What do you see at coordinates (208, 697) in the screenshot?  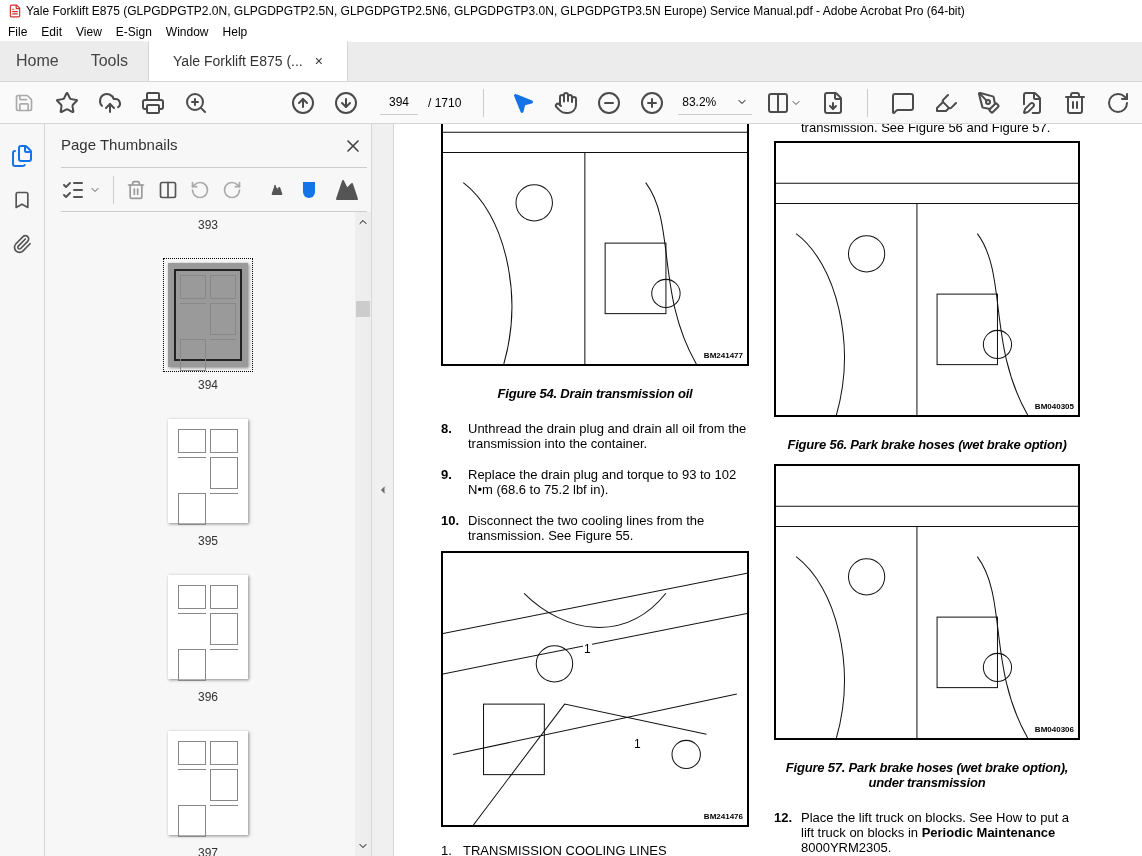 I see `page-number-label: 396` at bounding box center [208, 697].